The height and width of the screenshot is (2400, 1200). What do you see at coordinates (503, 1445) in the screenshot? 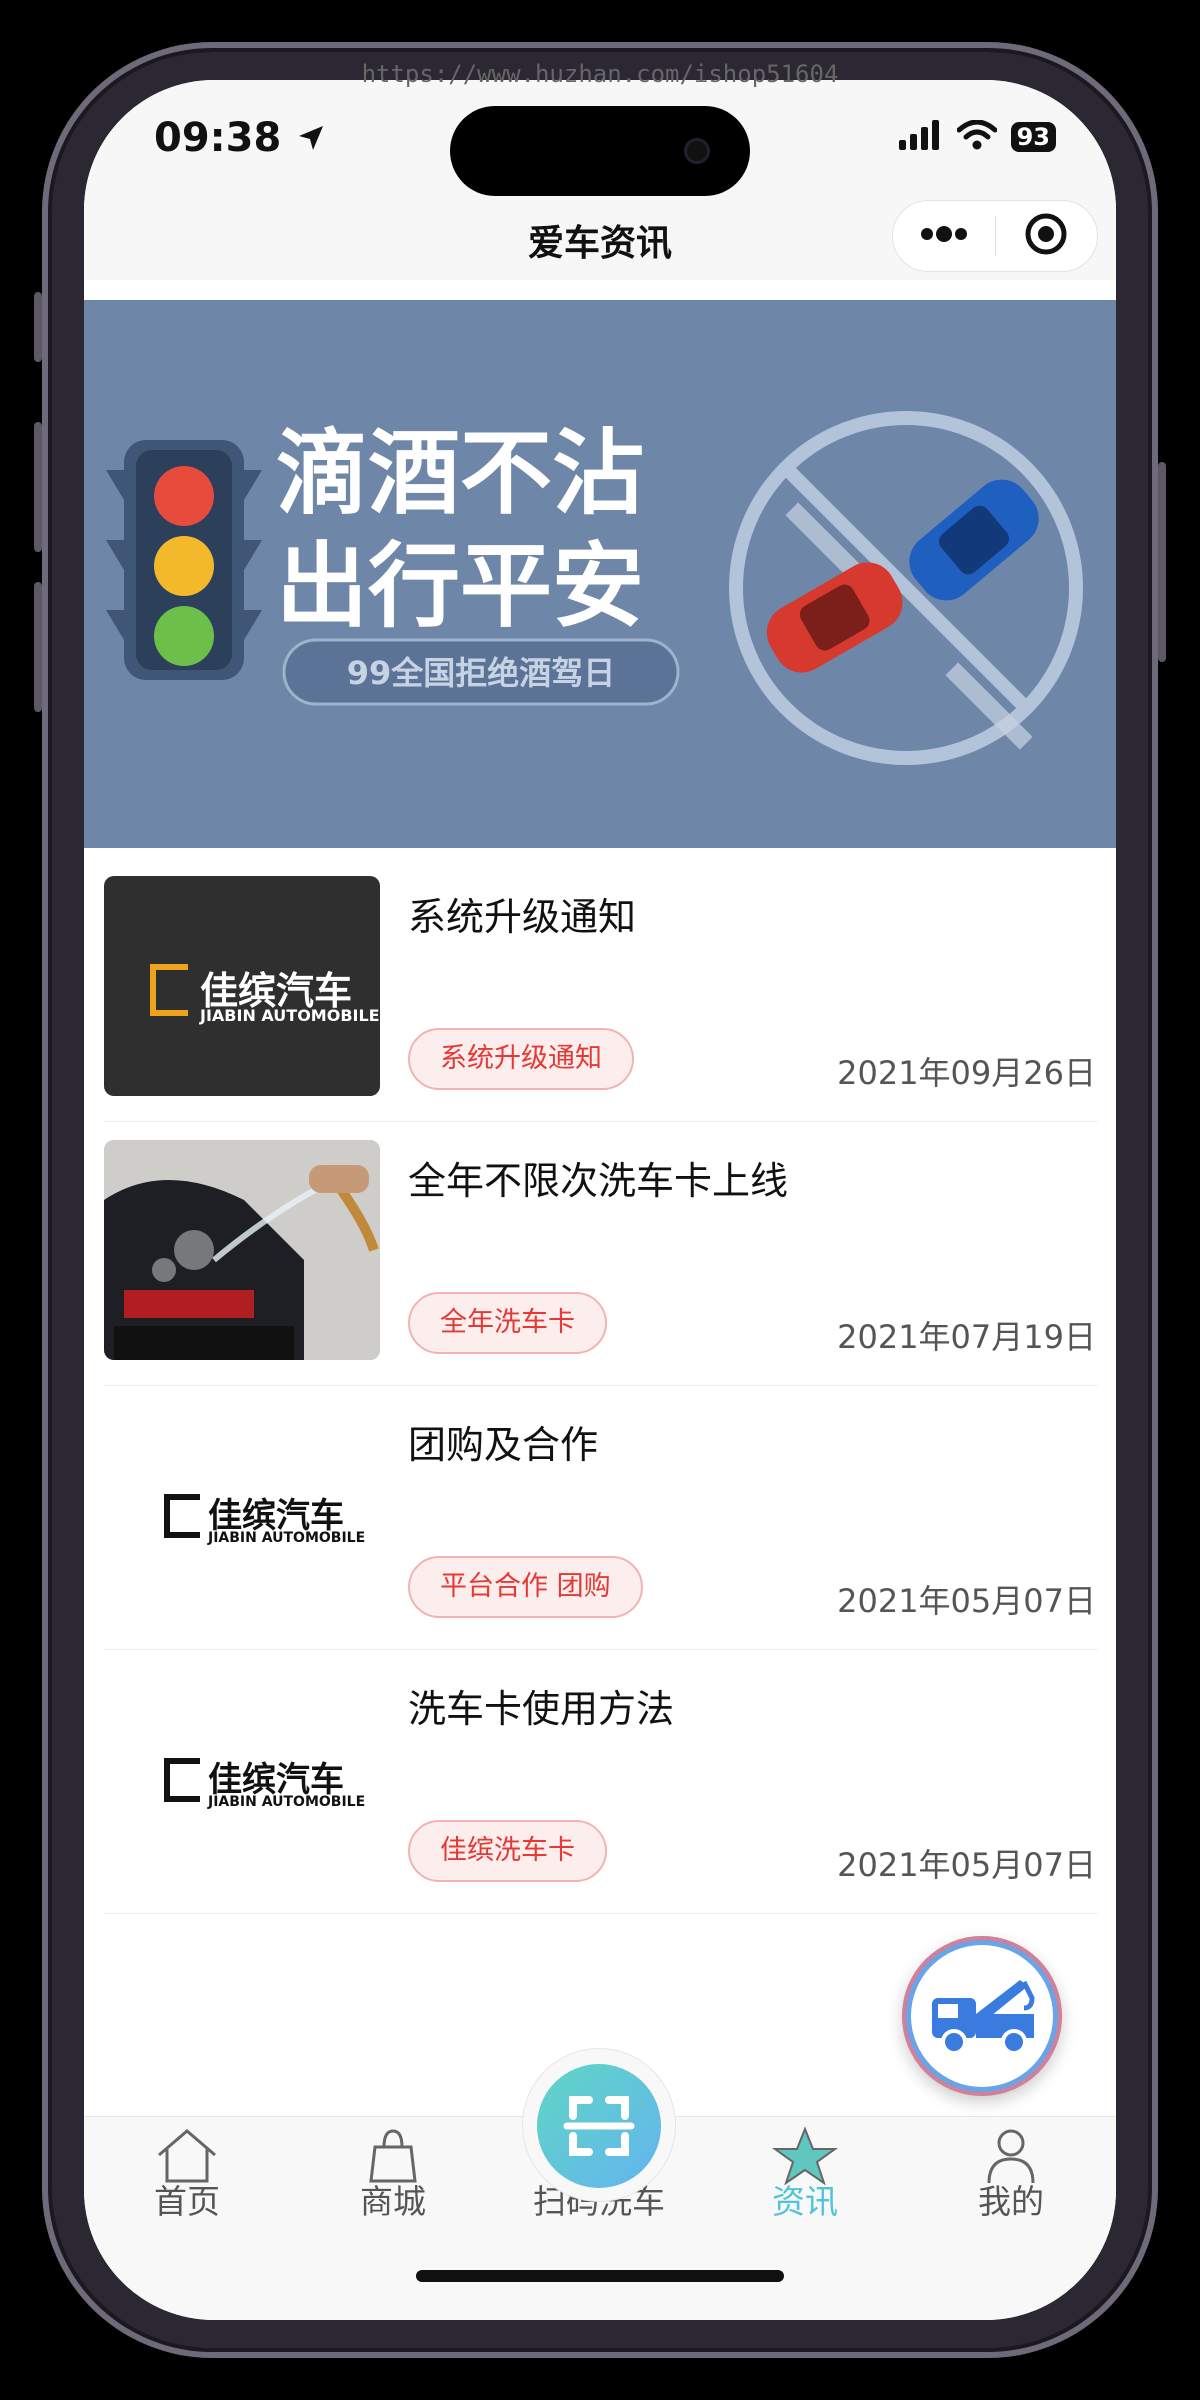
I see `news-title: 团购及合作` at bounding box center [503, 1445].